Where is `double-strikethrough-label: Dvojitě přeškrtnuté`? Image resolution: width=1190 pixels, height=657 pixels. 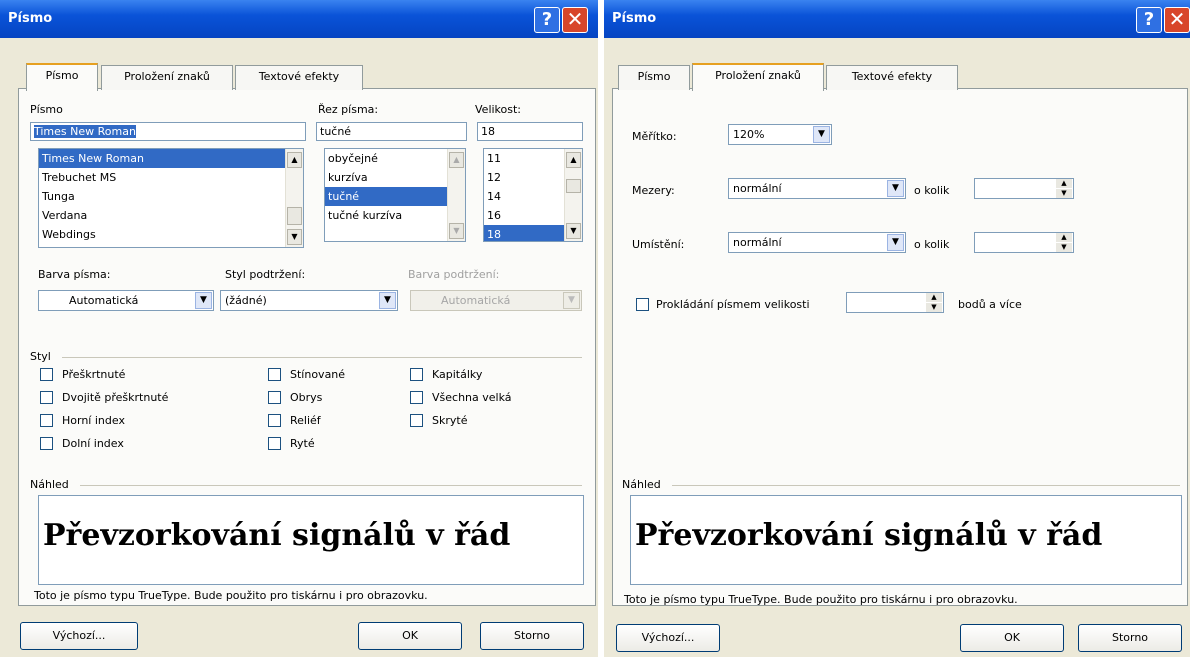 double-strikethrough-label: Dvojitě přeškrtnuté is located at coordinates (115, 397).